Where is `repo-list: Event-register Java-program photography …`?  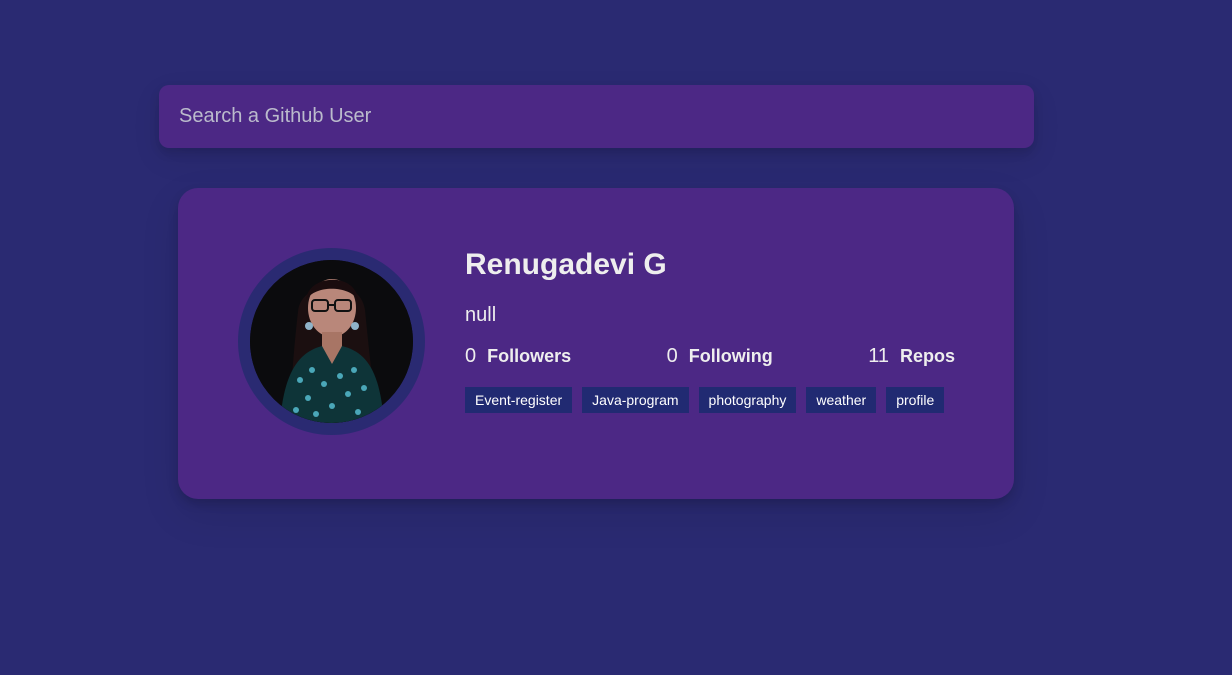 repo-list: Event-register Java-program photography … is located at coordinates (720, 400).